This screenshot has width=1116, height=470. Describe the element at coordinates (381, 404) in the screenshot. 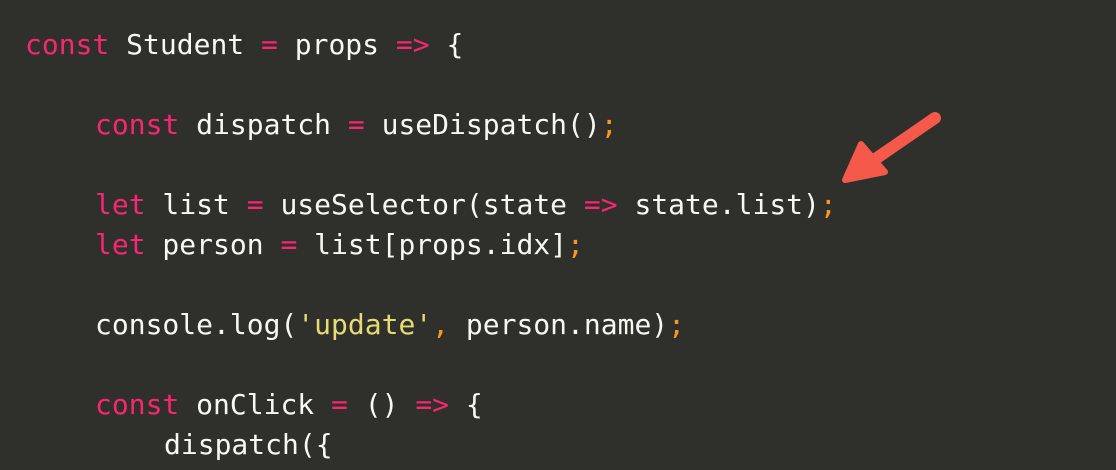

I see `parameters: ()` at that location.